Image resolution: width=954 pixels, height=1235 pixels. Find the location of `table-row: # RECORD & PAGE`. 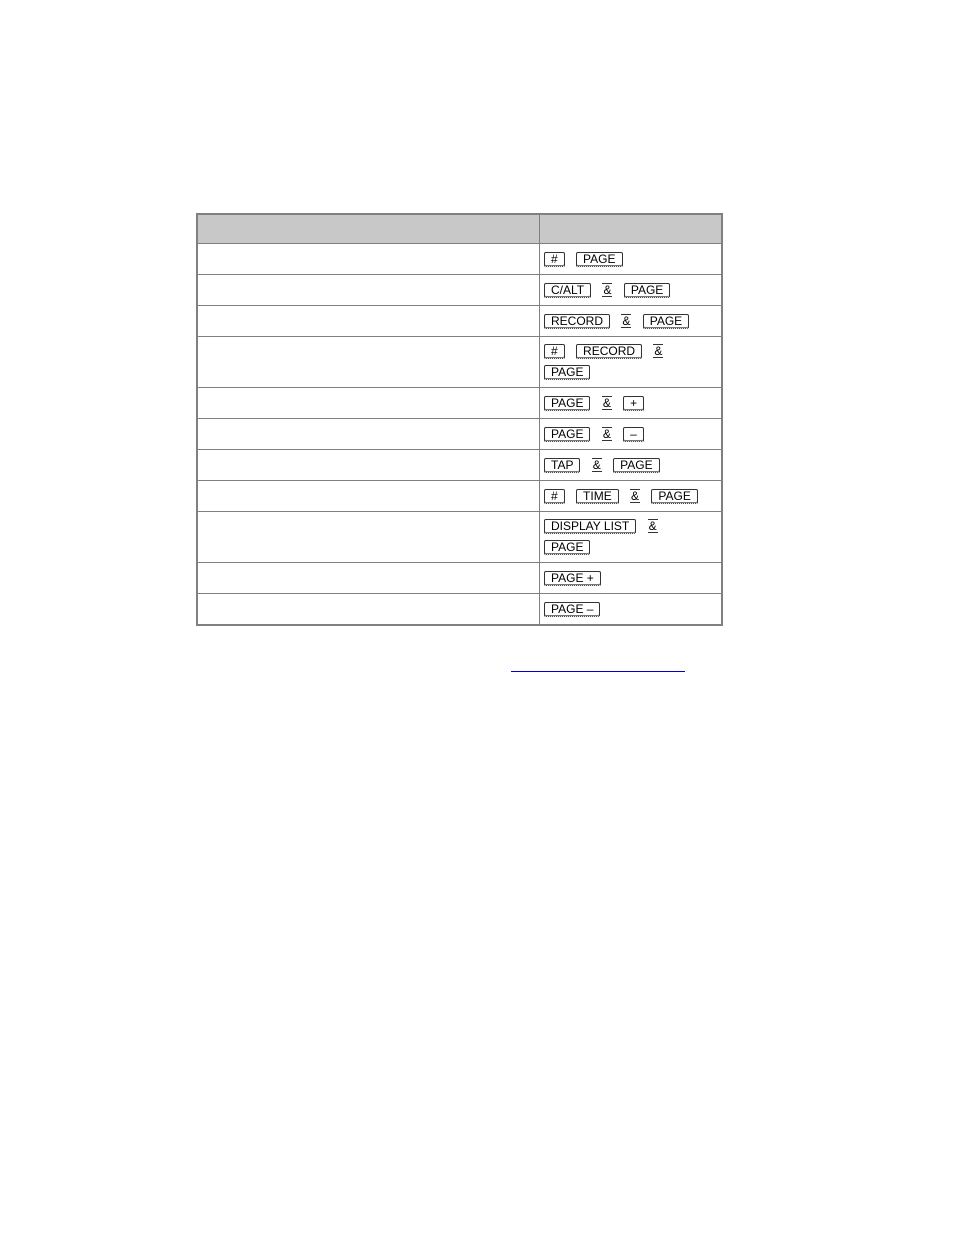

table-row: # RECORD & PAGE is located at coordinates (459, 362).